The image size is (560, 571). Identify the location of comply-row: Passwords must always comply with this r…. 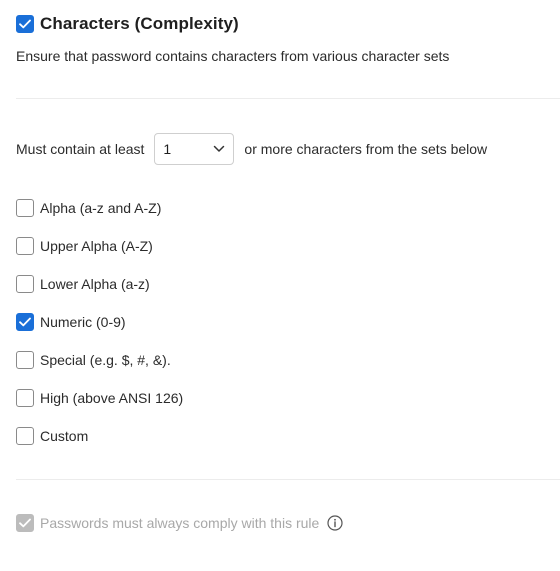
(179, 523).